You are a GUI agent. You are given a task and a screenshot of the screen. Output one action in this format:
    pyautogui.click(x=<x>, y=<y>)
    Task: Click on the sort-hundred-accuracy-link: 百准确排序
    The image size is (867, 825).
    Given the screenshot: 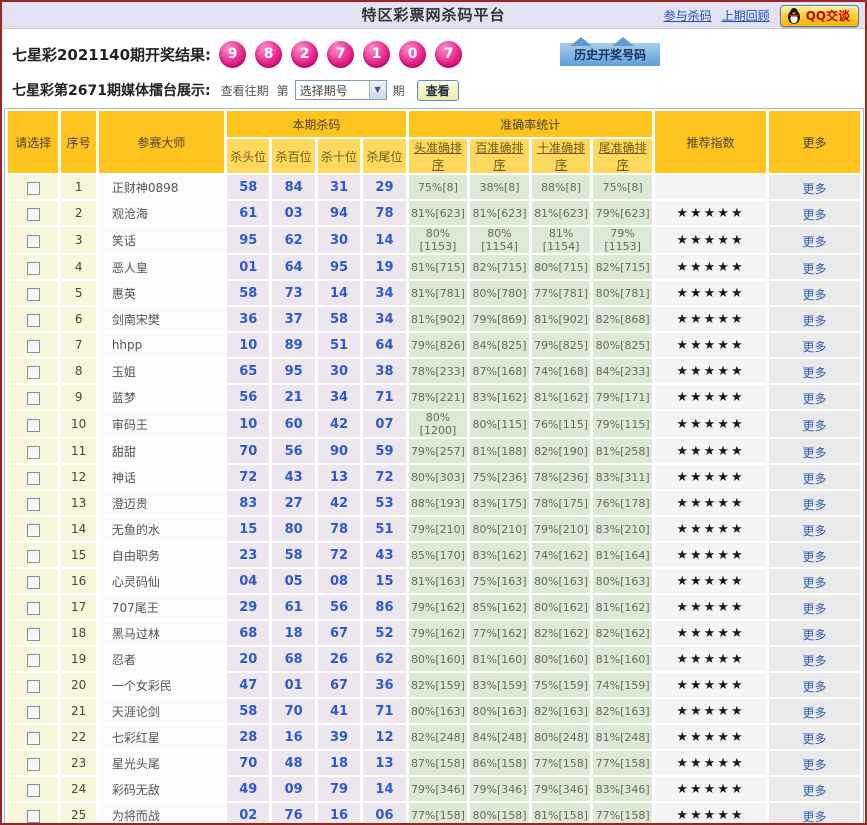 What is the action you would take?
    pyautogui.click(x=499, y=156)
    